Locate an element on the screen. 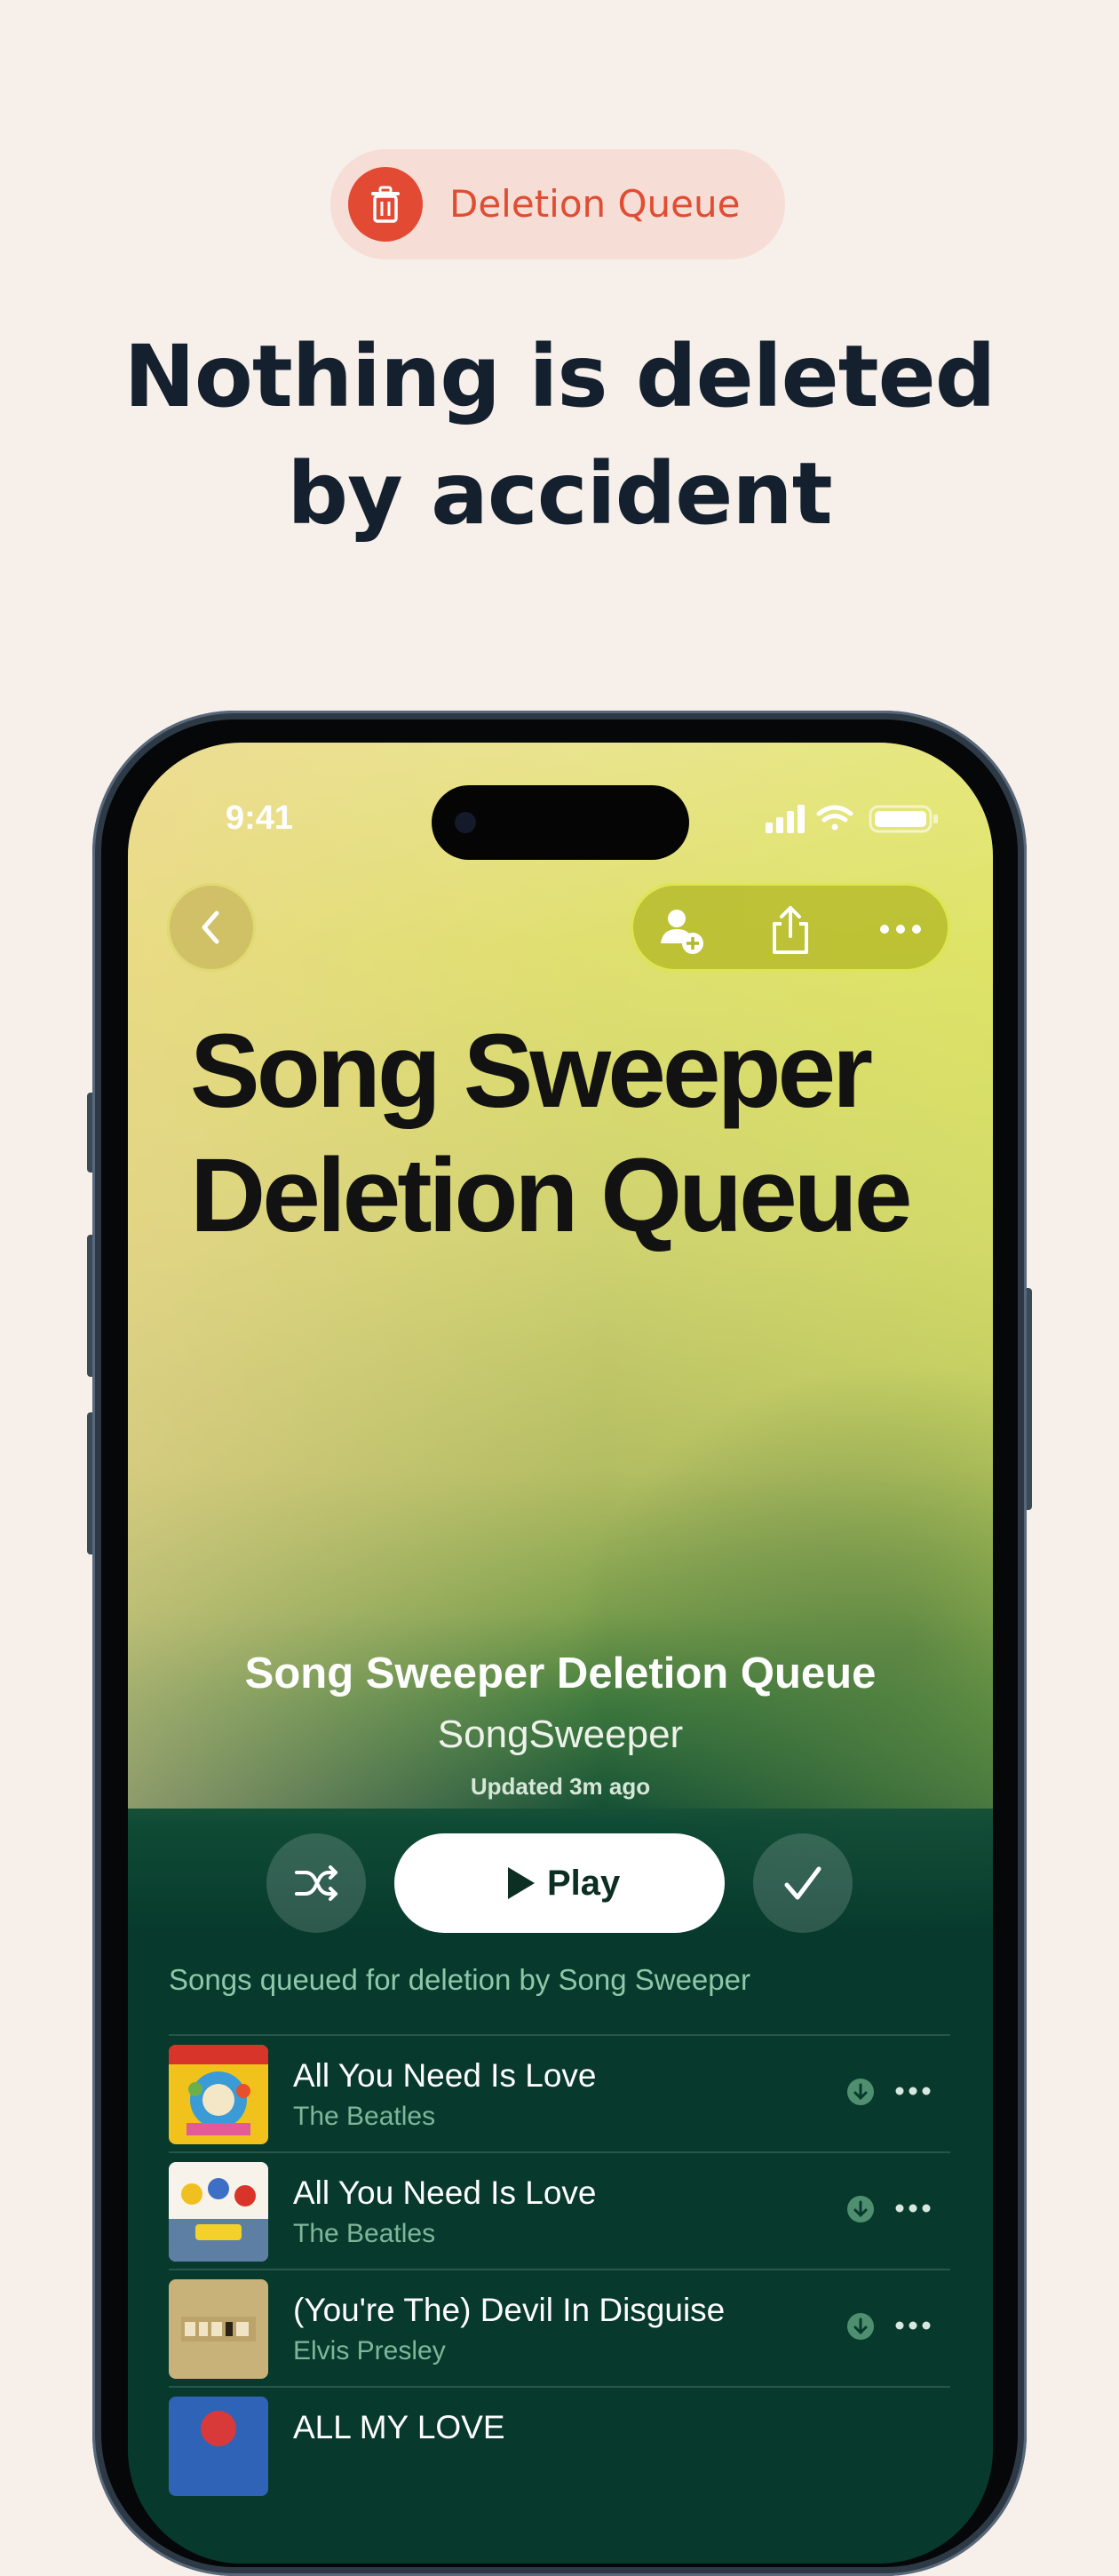 The width and height of the screenshot is (1119, 2576). toolbar-actions is located at coordinates (790, 927).